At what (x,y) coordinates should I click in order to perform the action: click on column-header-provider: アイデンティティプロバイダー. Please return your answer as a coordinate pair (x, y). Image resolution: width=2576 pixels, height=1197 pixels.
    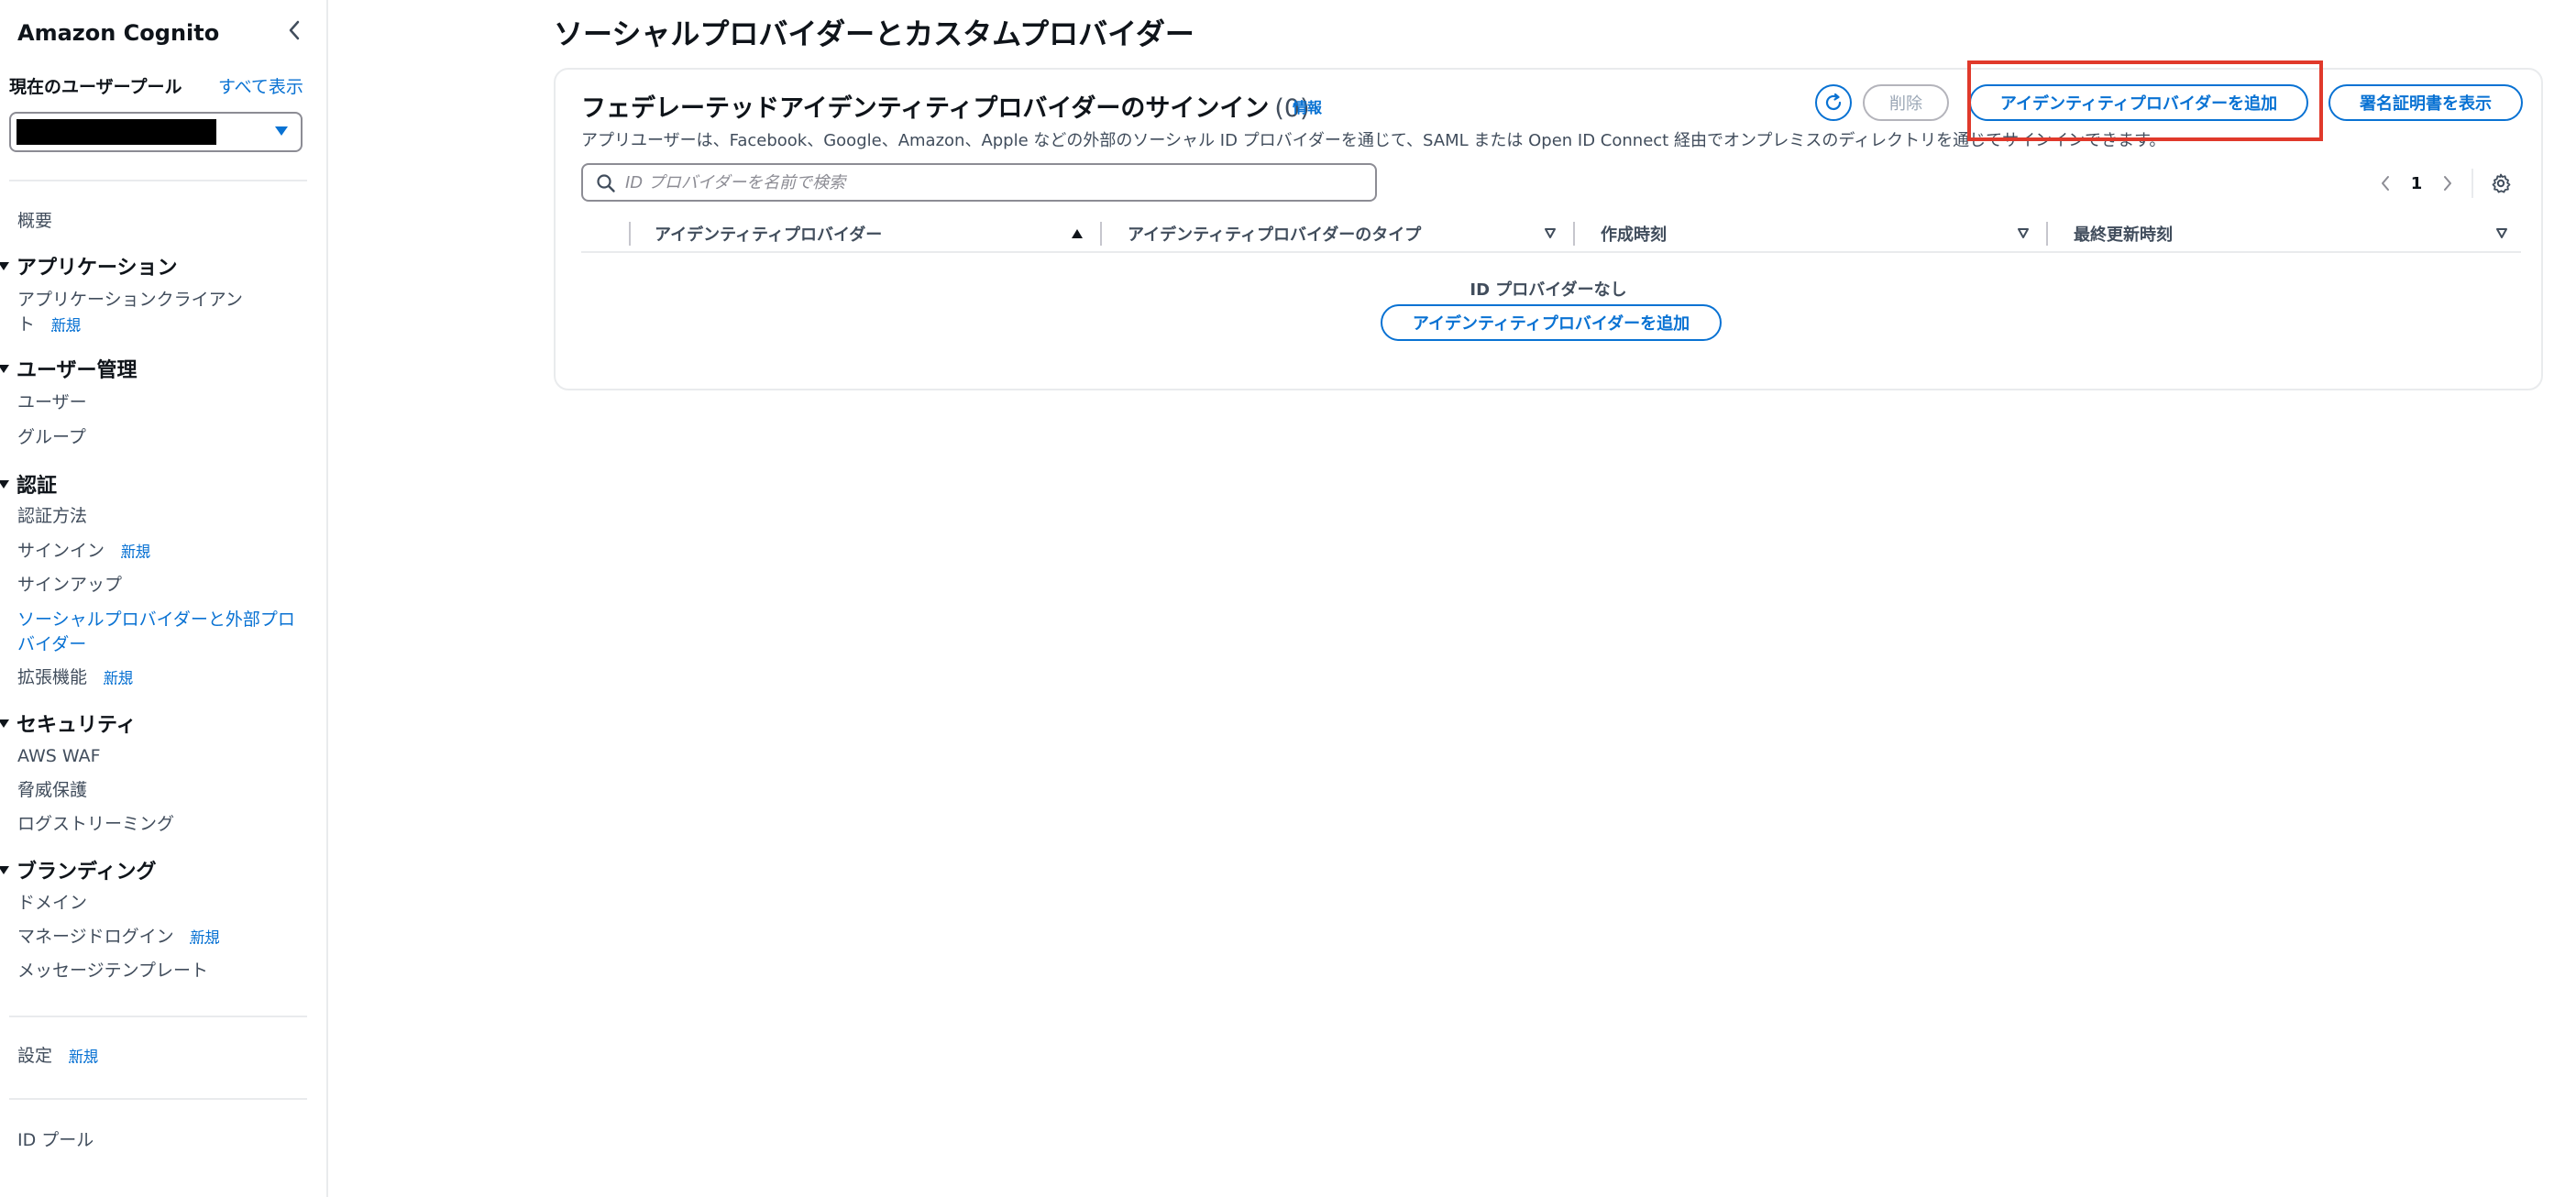
    Looking at the image, I should click on (769, 233).